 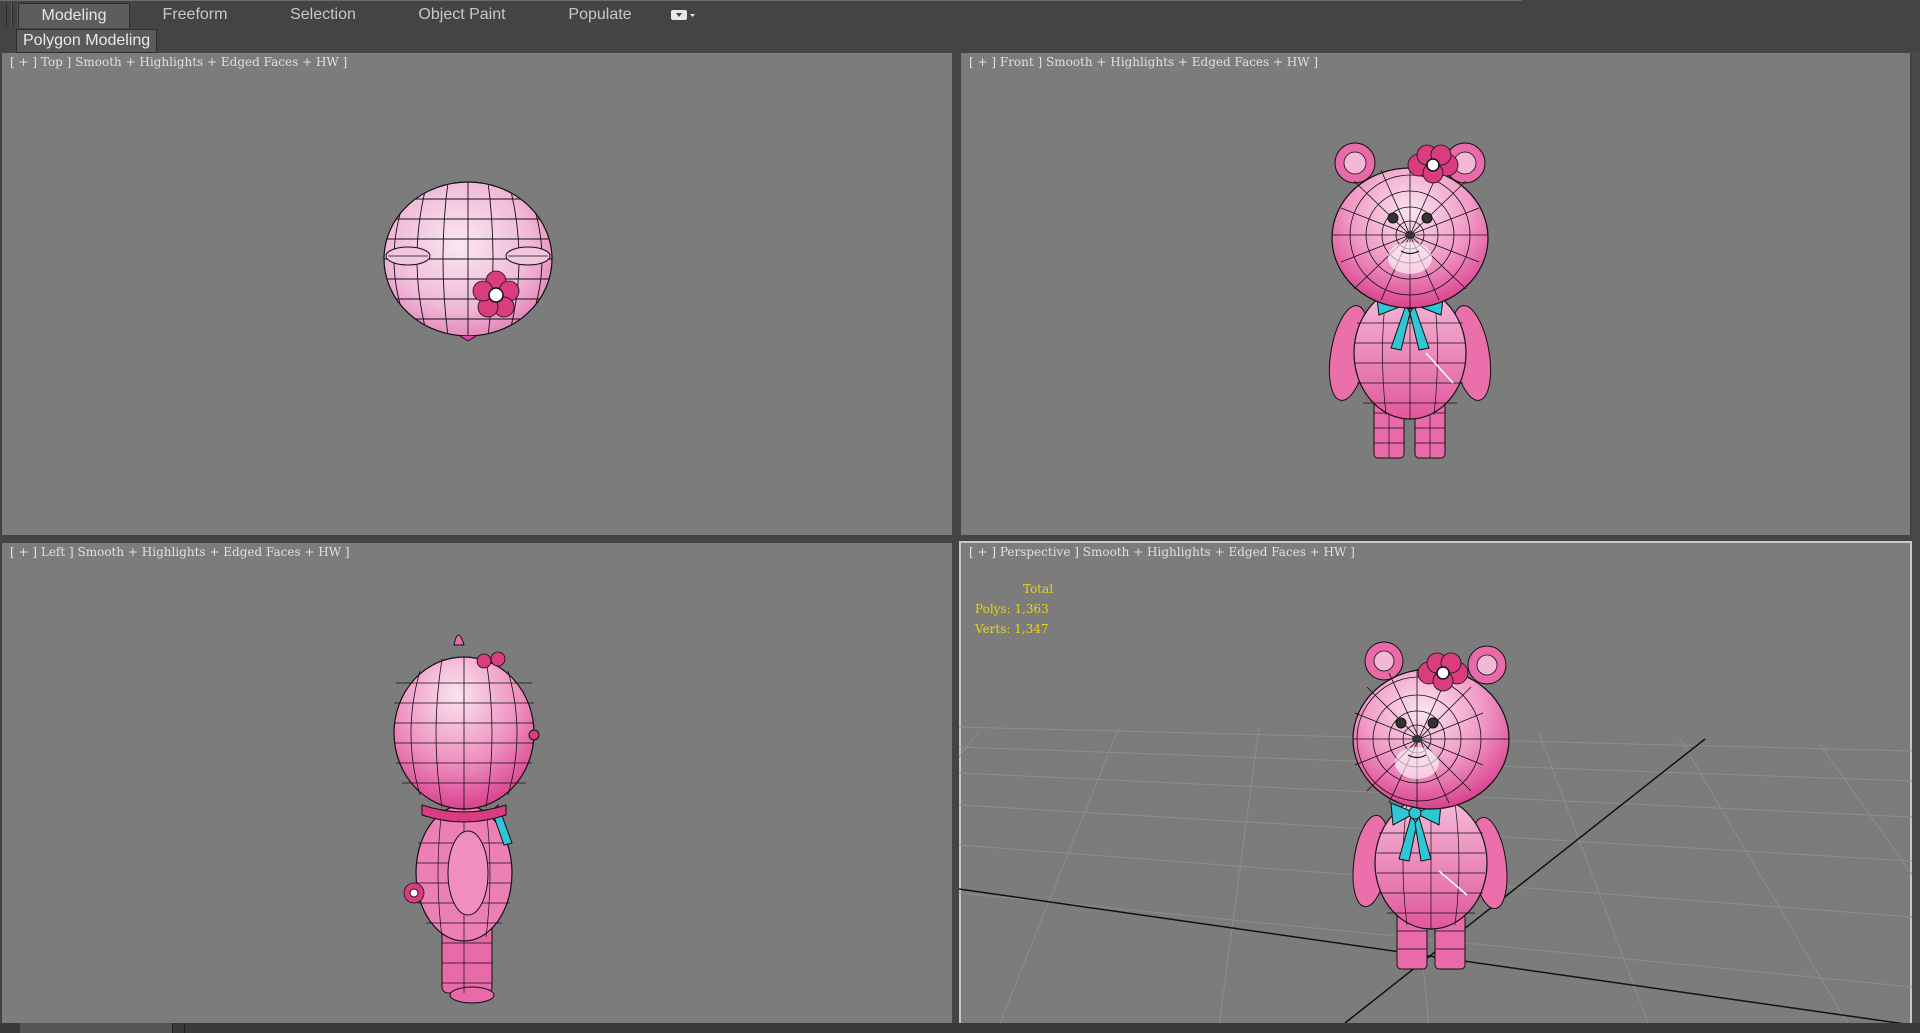 What do you see at coordinates (468, 261) in the screenshot?
I see `bear-top-view` at bounding box center [468, 261].